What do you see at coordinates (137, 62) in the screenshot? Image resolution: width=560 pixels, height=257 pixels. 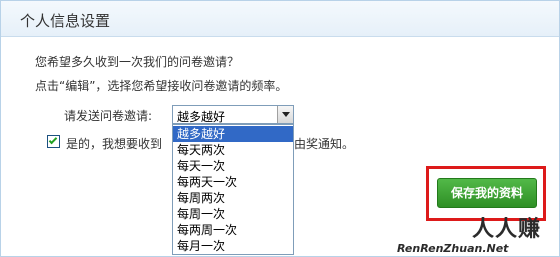 I see `frequency-question: 您希望多久收到一次我们的问卷邀请？` at bounding box center [137, 62].